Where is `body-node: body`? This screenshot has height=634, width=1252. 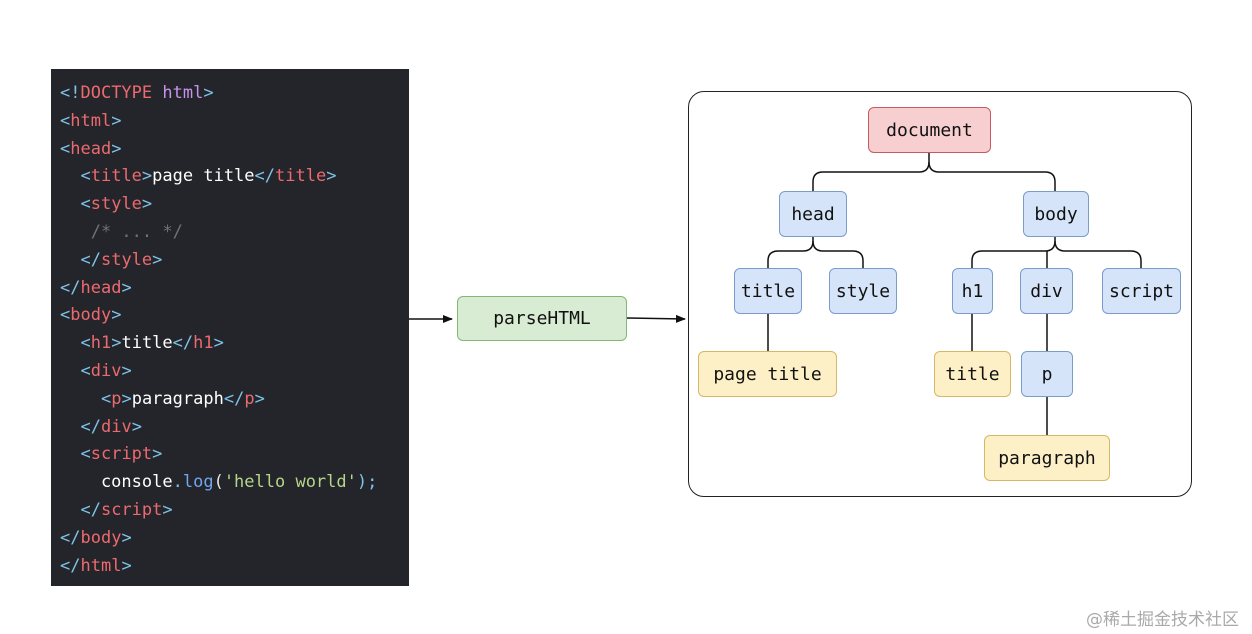 body-node: body is located at coordinates (1056, 214).